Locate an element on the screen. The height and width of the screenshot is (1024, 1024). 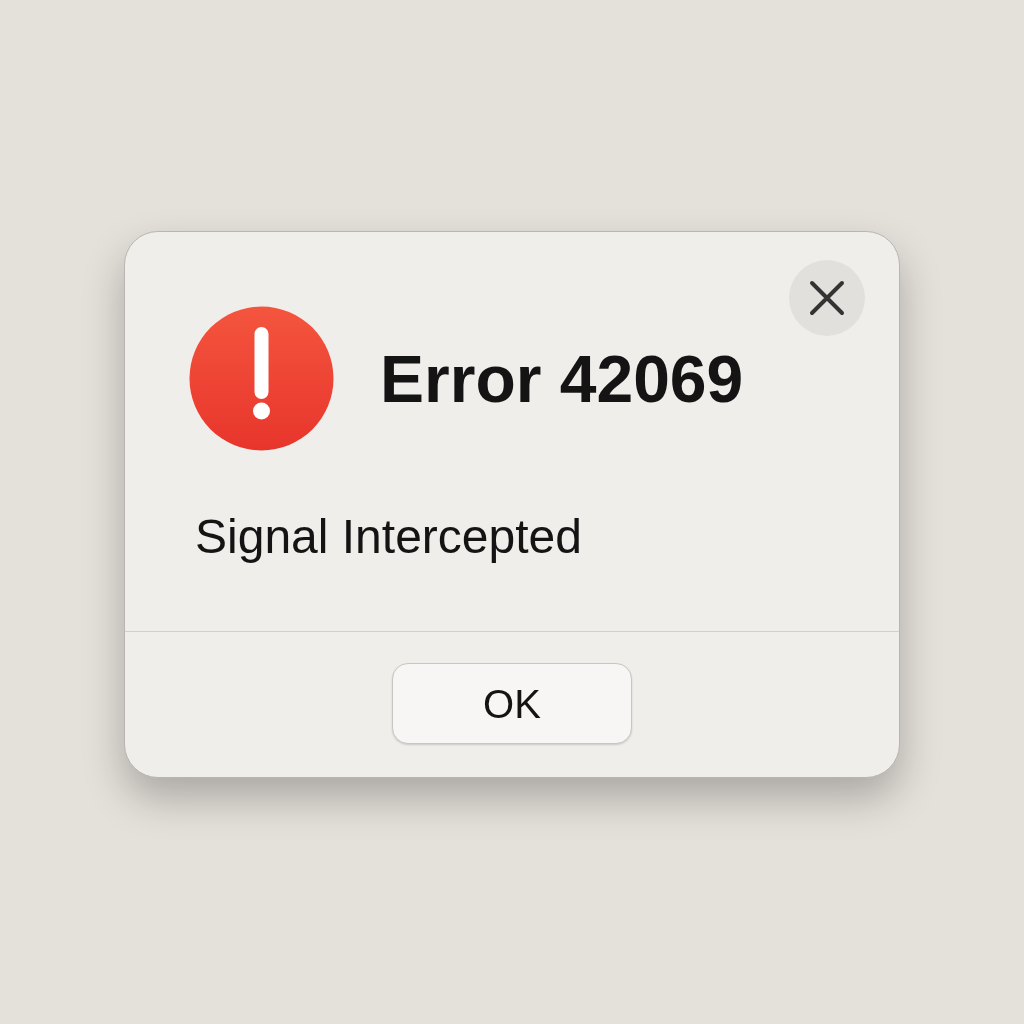
error-title: Error 42069 is located at coordinates (562, 378).